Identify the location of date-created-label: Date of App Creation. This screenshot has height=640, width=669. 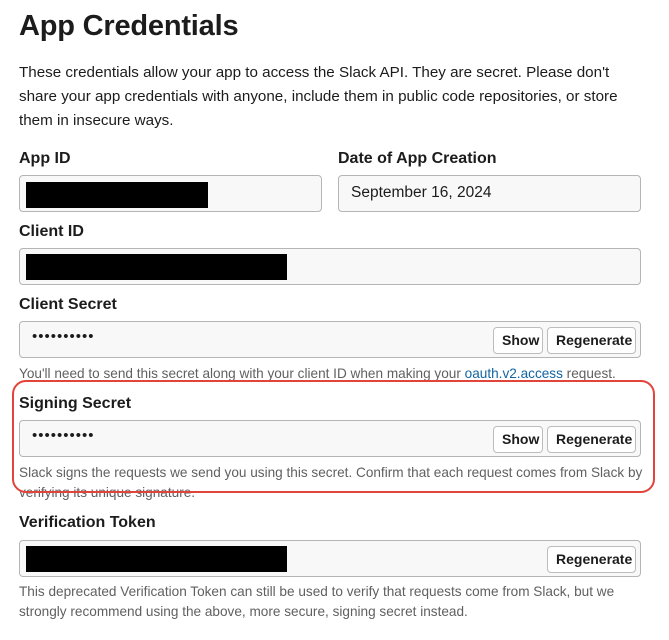
(417, 158).